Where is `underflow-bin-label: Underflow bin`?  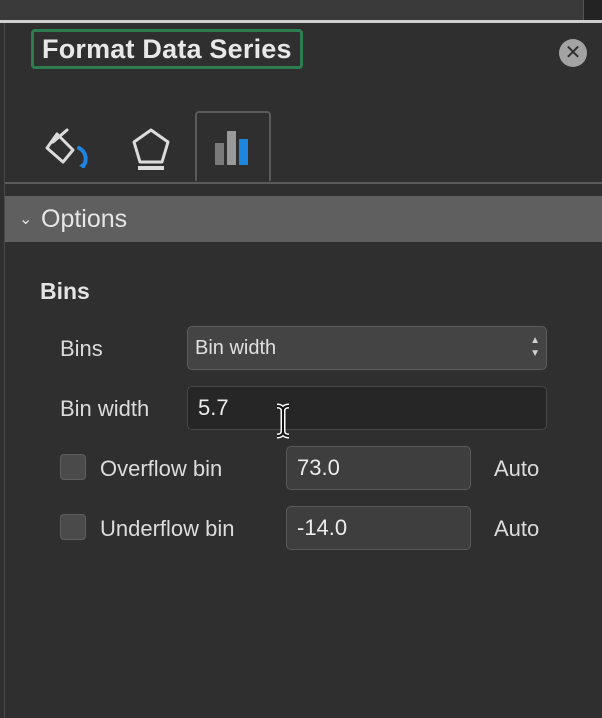 underflow-bin-label: Underflow bin is located at coordinates (167, 528).